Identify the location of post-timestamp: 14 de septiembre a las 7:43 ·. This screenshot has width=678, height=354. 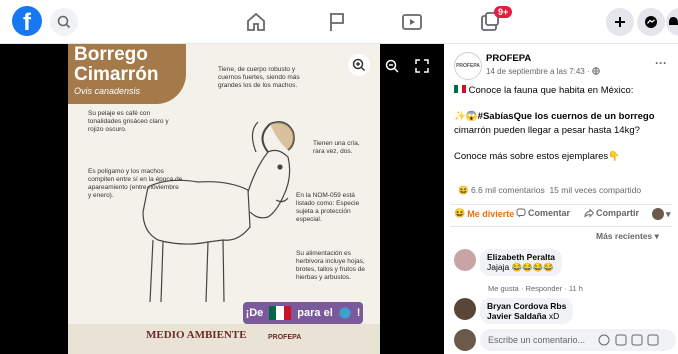
(543, 71).